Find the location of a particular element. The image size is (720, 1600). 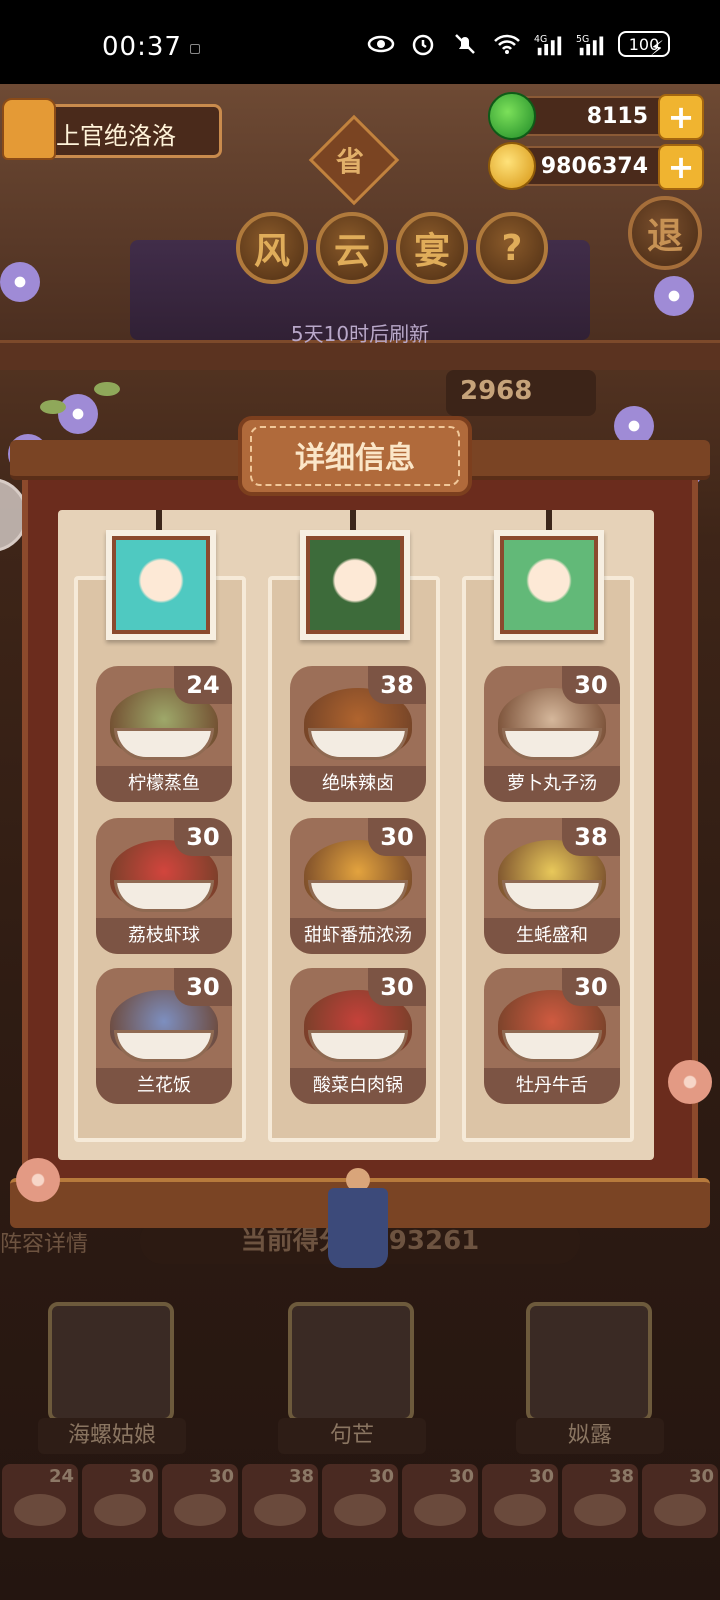

notification-dot-icon is located at coordinates (195, 49).